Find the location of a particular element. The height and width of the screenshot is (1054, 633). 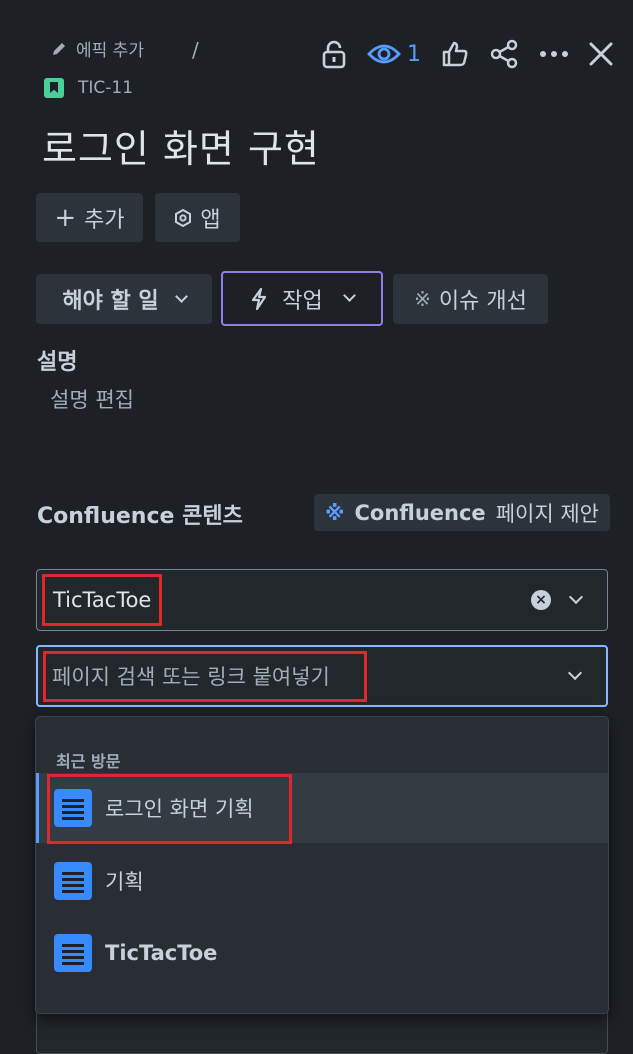

page-title: TicTacToe is located at coordinates (161, 953).